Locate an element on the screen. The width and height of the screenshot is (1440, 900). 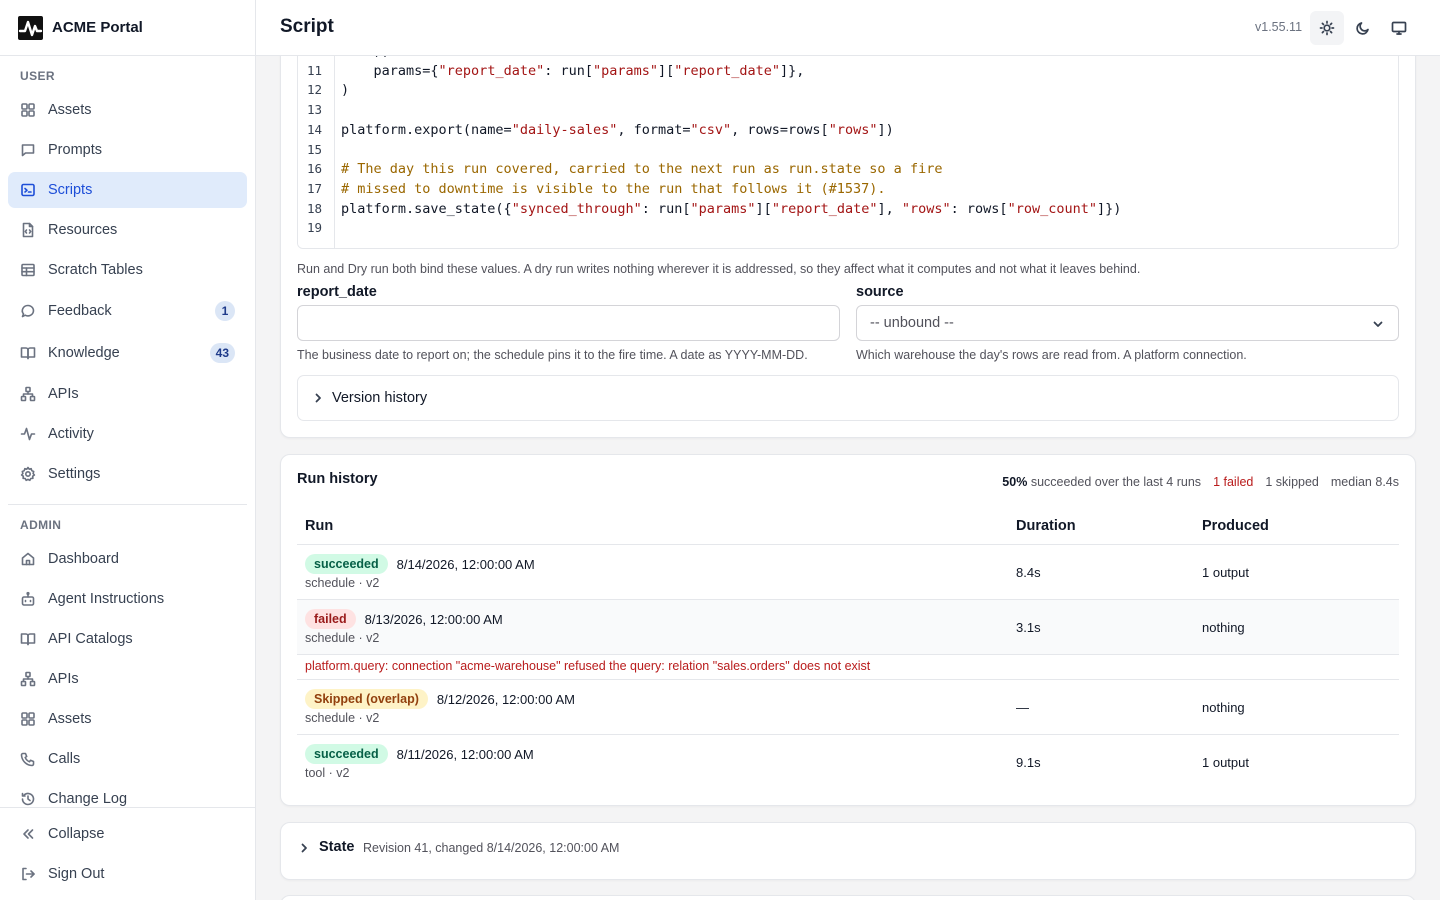
run-time: 8/11/2026, 12:00:00 AM is located at coordinates (465, 754).